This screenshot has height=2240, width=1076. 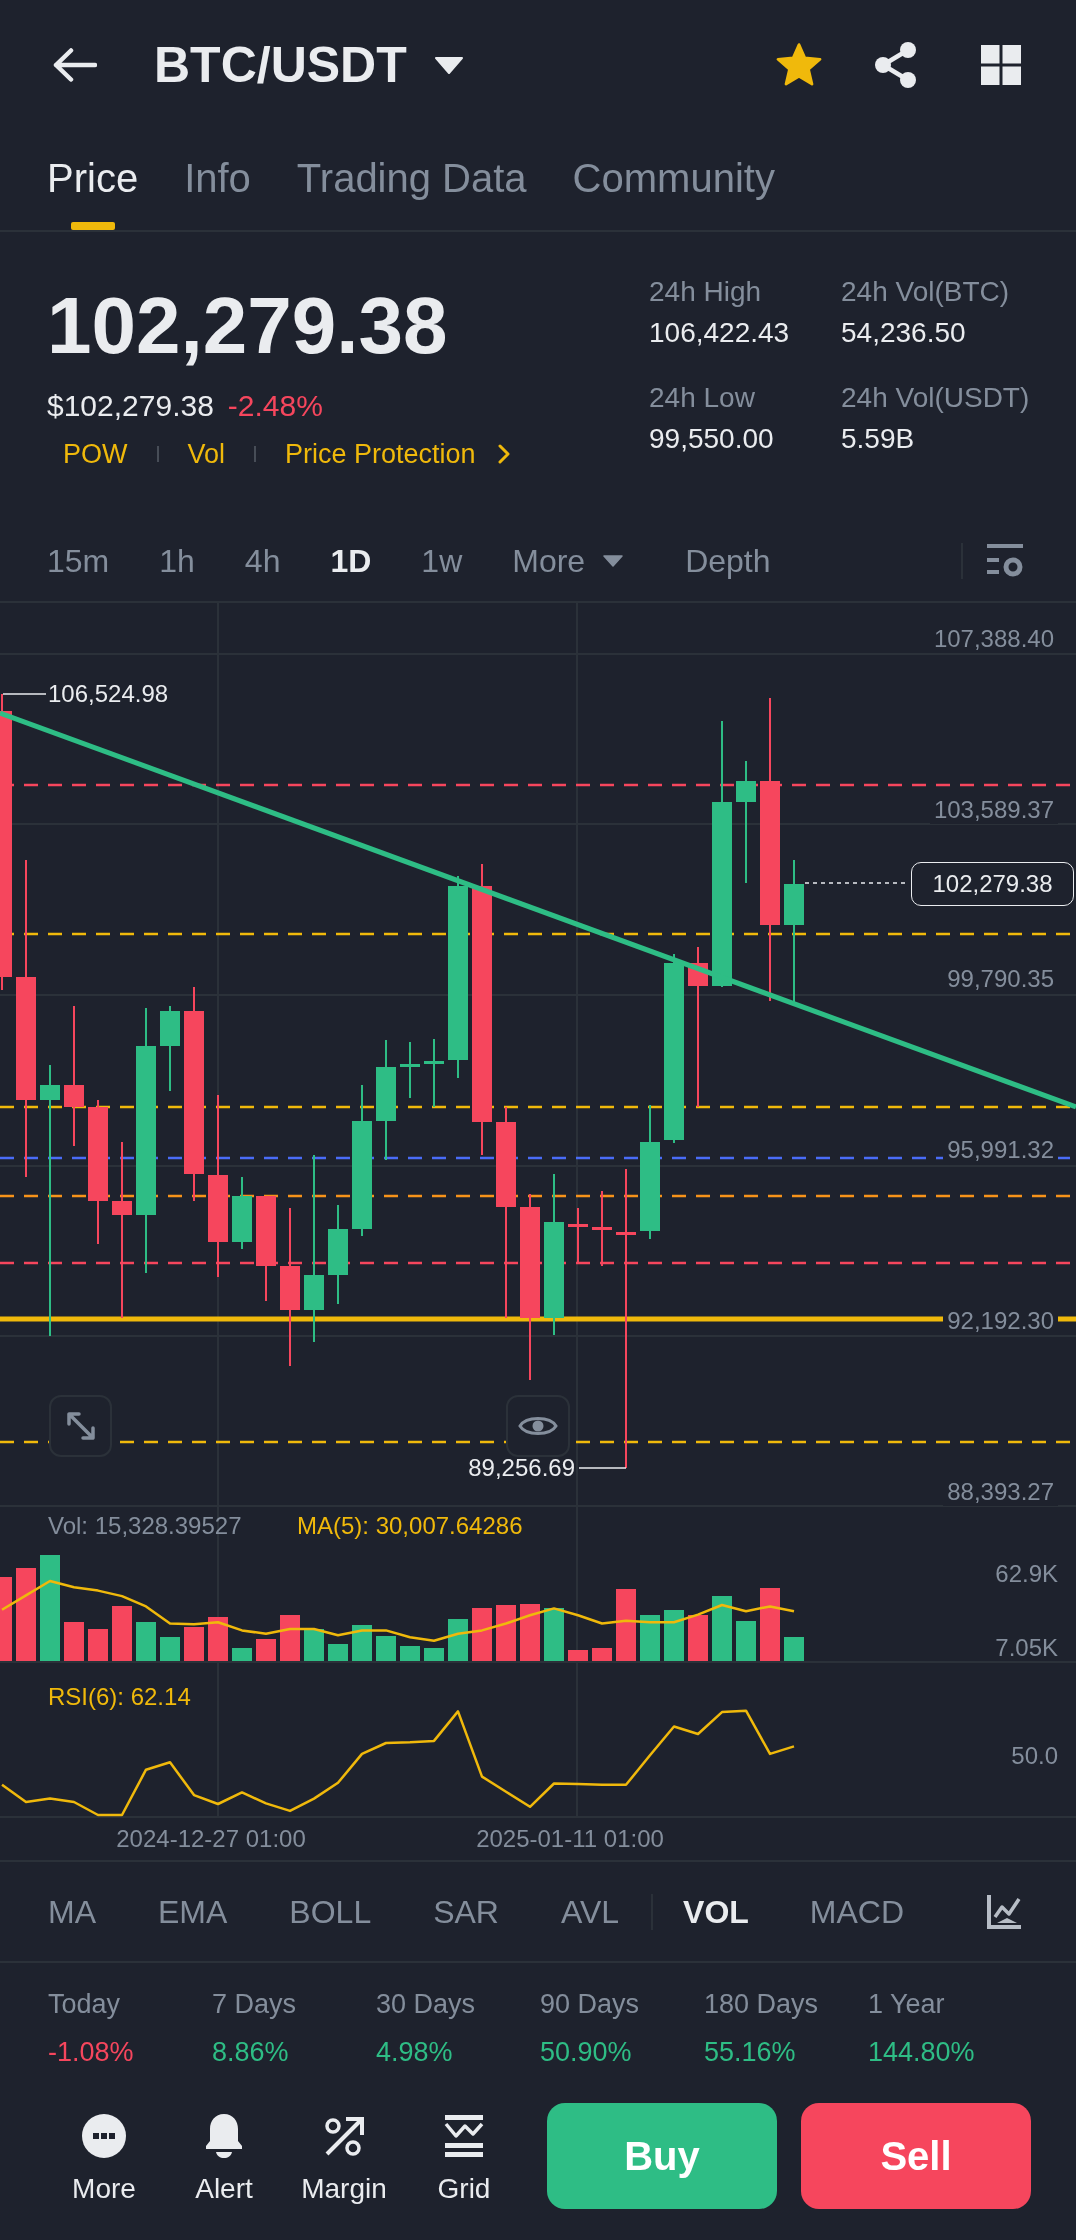 I want to click on stat-value: 54,236.50, so click(x=903, y=333).